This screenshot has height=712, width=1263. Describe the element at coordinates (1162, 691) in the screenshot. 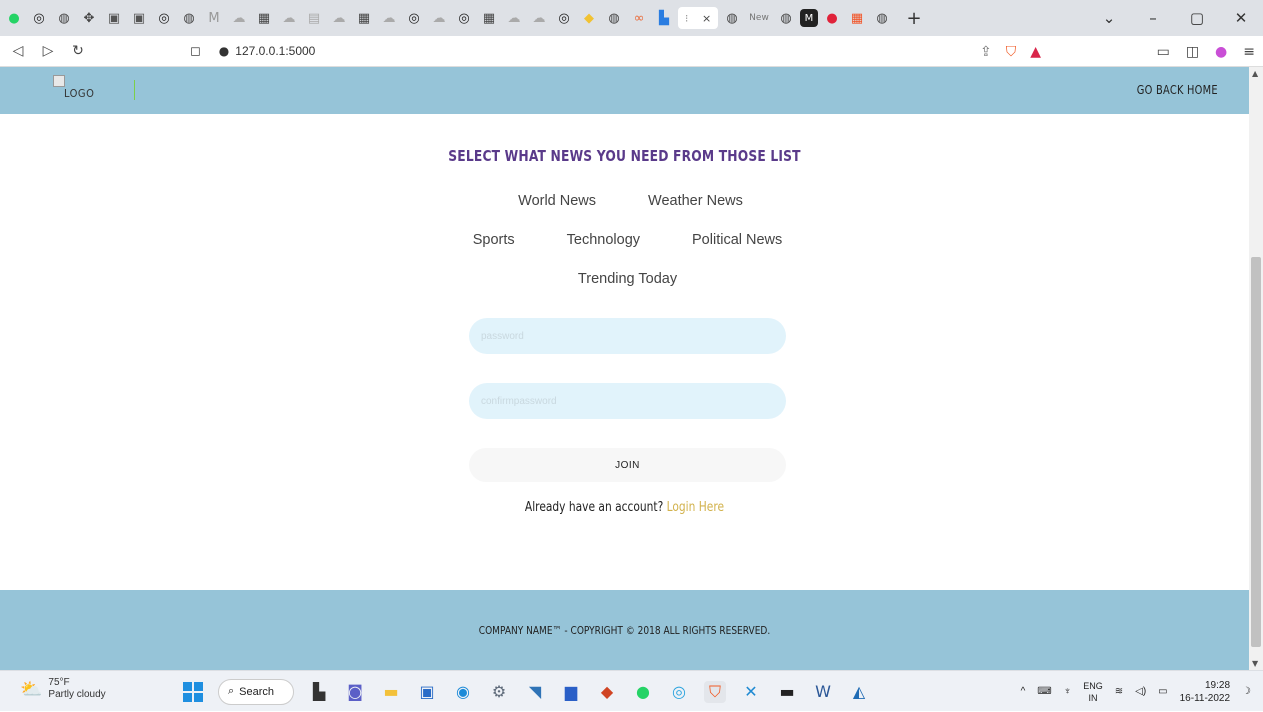

I see `battery-icon: ▭` at that location.